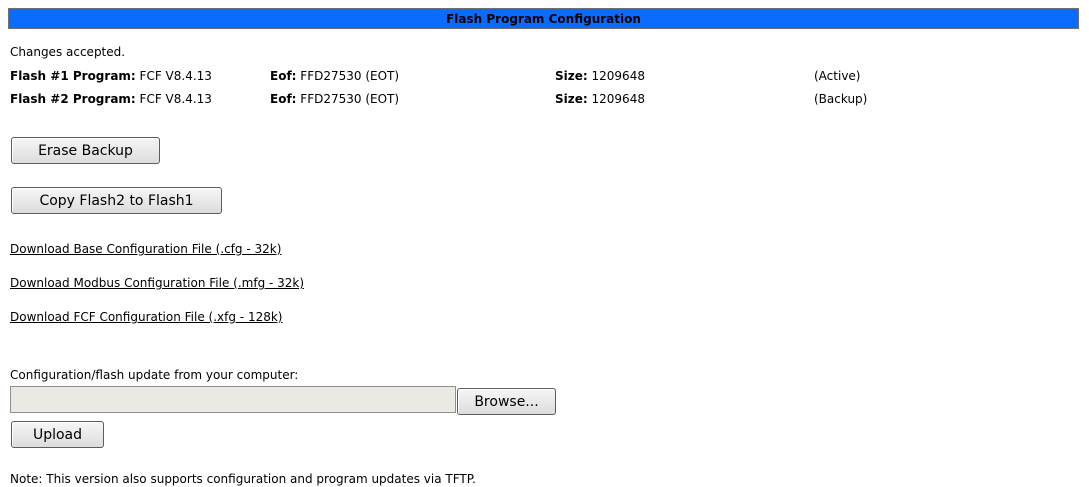 Image resolution: width=1089 pixels, height=487 pixels. What do you see at coordinates (283, 99) in the screenshot?
I see `flash-2-eof-label: Eof:` at bounding box center [283, 99].